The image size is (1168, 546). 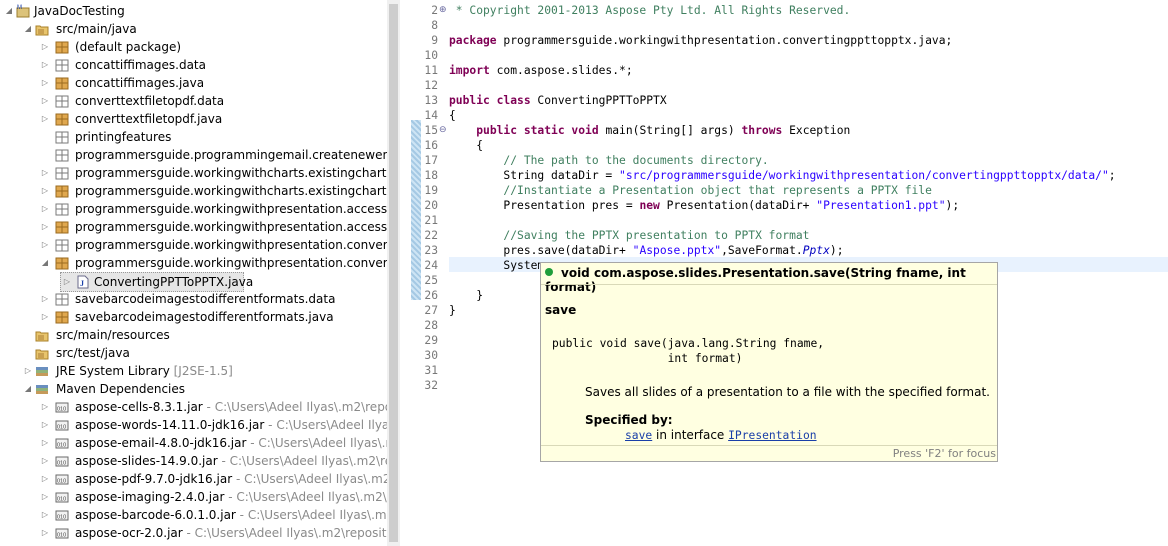 I want to click on code-line: 8, so click(x=789, y=25).